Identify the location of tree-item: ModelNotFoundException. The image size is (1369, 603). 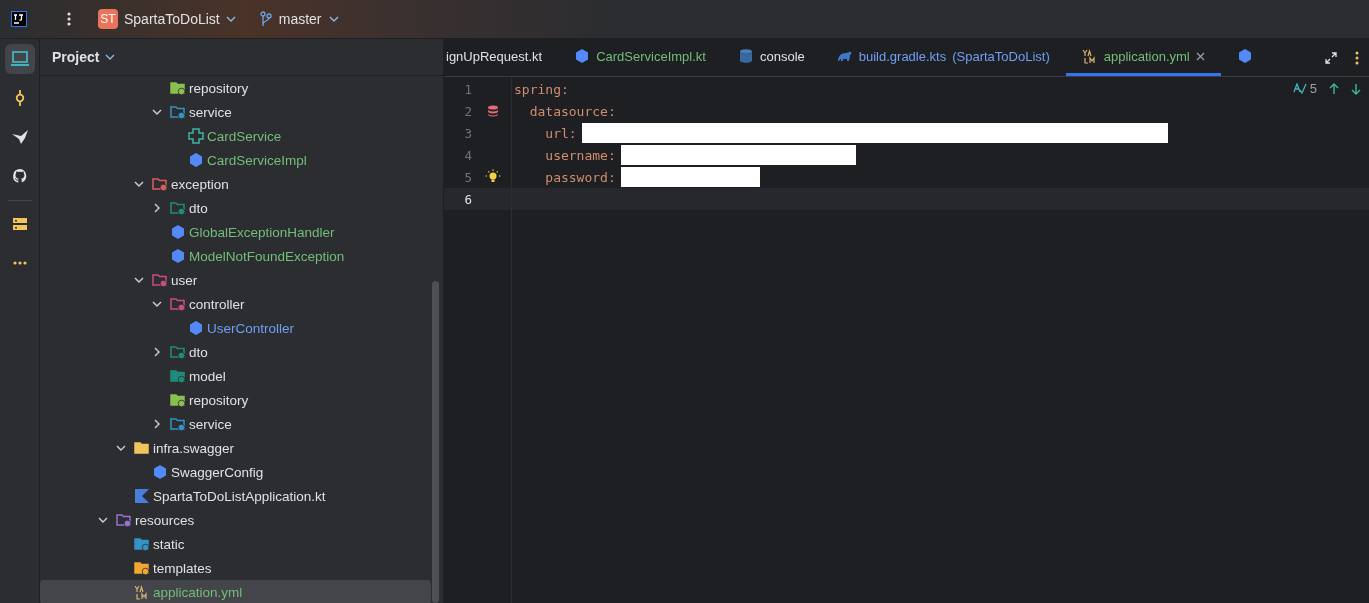
(235, 256).